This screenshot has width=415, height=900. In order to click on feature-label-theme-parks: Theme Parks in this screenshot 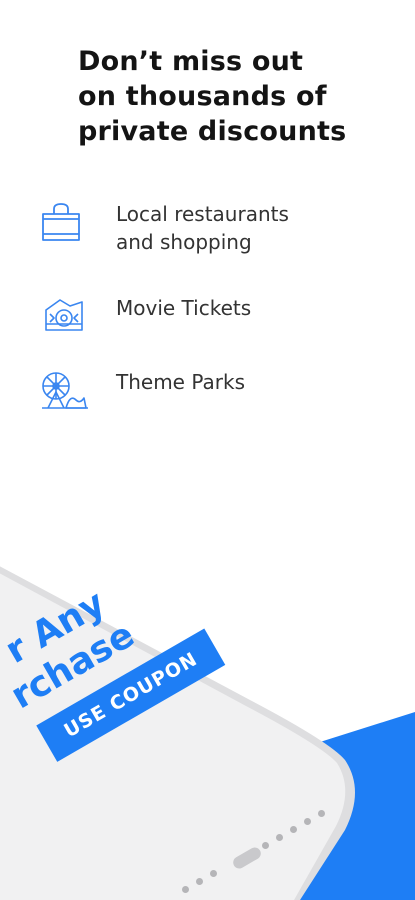, I will do `click(180, 382)`.